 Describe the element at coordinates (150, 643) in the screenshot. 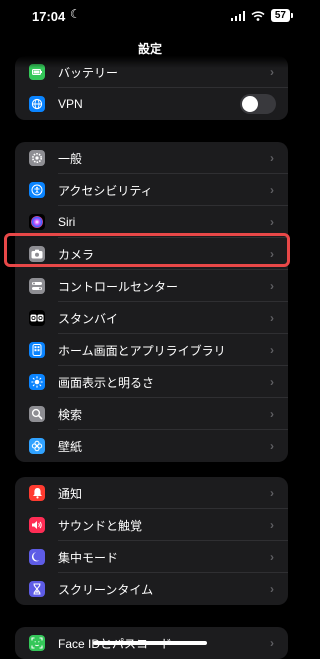

I see `home-indicator` at that location.